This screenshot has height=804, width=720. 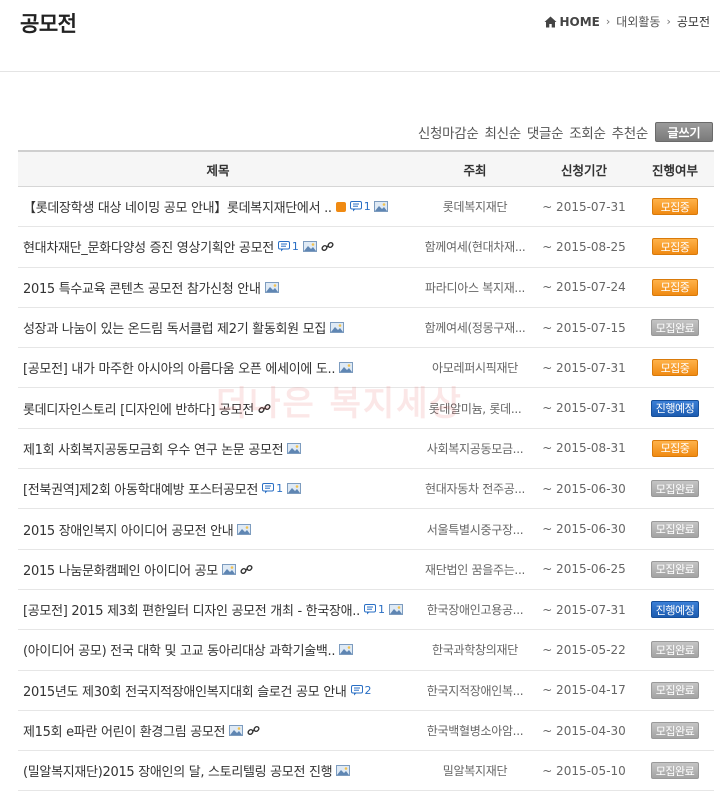 I want to click on row-title: [전북권역]제2회 아동학대예방 포스터공모전, so click(x=140, y=488).